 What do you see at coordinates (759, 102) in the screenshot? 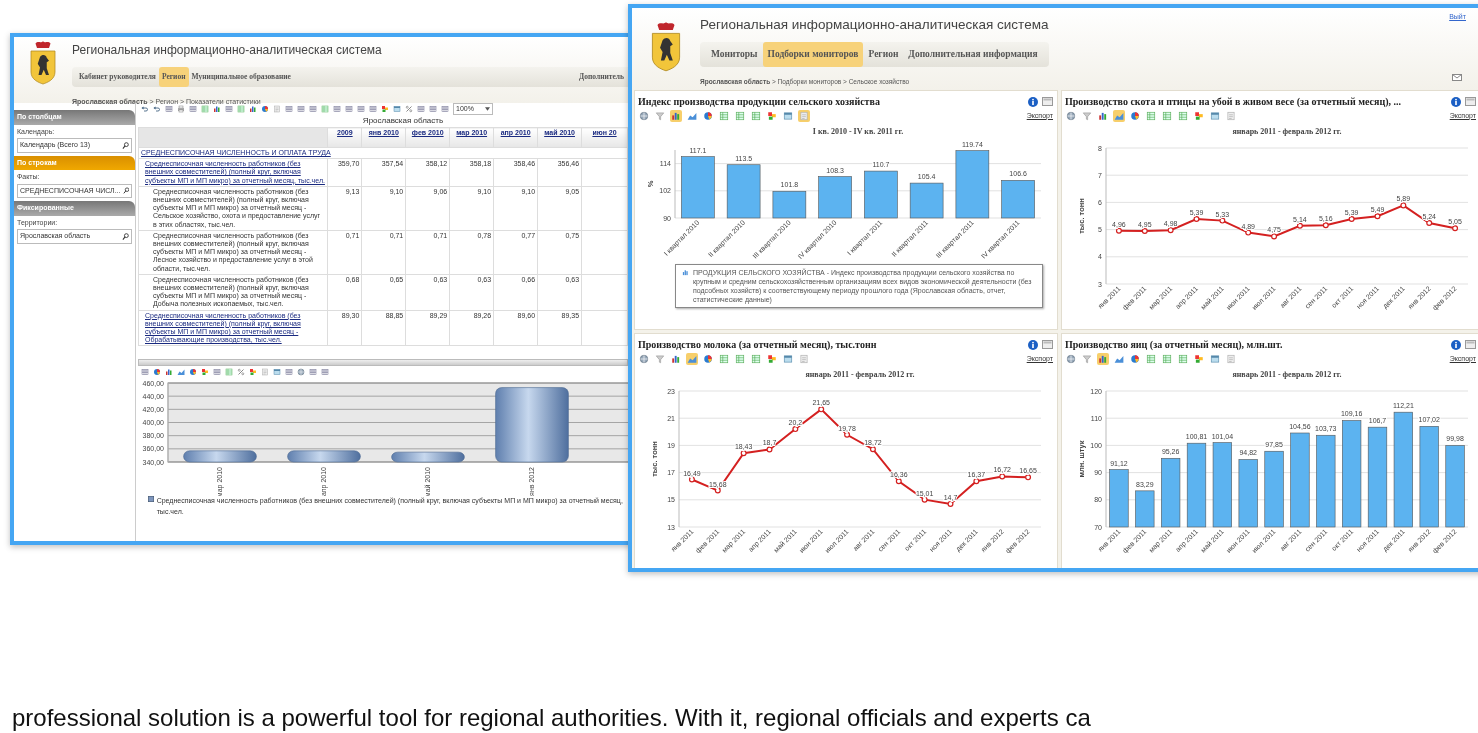
I see `panel-title: Индекс производства продукции сельского хозяйства` at bounding box center [759, 102].